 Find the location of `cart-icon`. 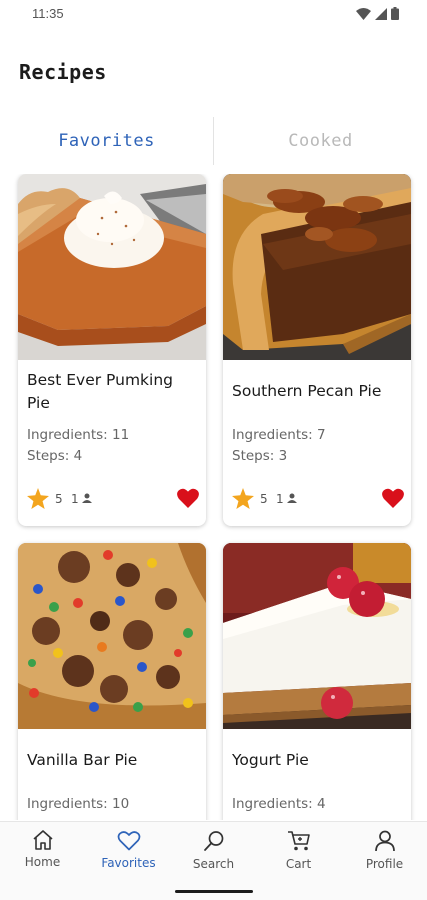

cart-icon is located at coordinates (298, 841).